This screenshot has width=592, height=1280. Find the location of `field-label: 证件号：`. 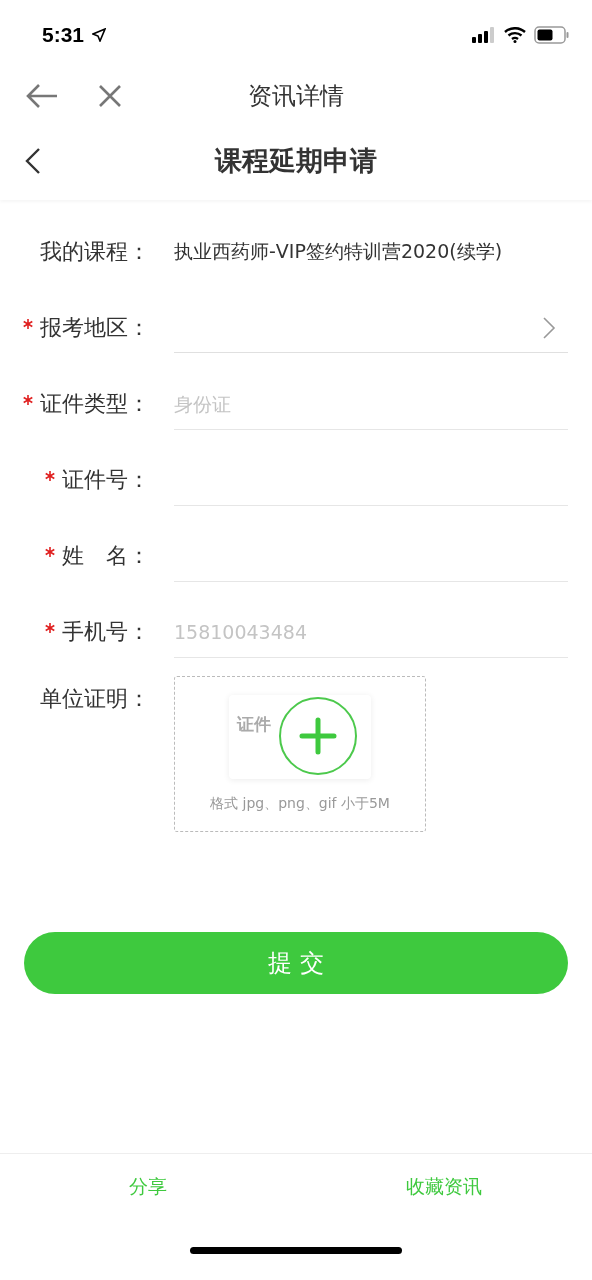

field-label: 证件号： is located at coordinates (106, 480).